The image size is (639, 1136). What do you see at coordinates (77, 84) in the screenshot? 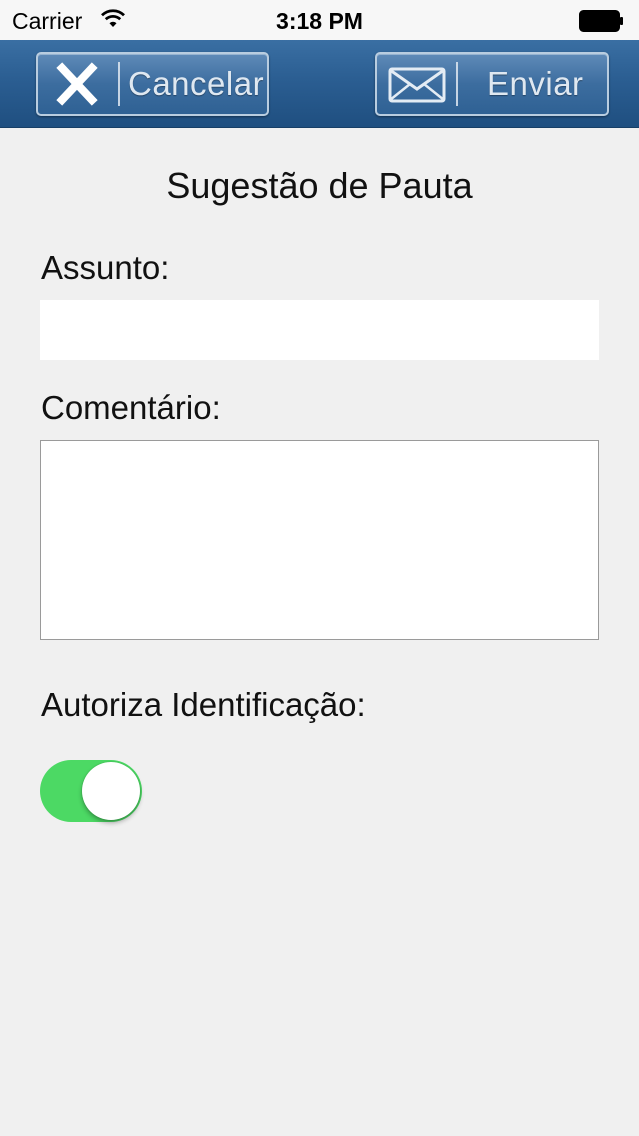
I see `close-x-icon` at bounding box center [77, 84].